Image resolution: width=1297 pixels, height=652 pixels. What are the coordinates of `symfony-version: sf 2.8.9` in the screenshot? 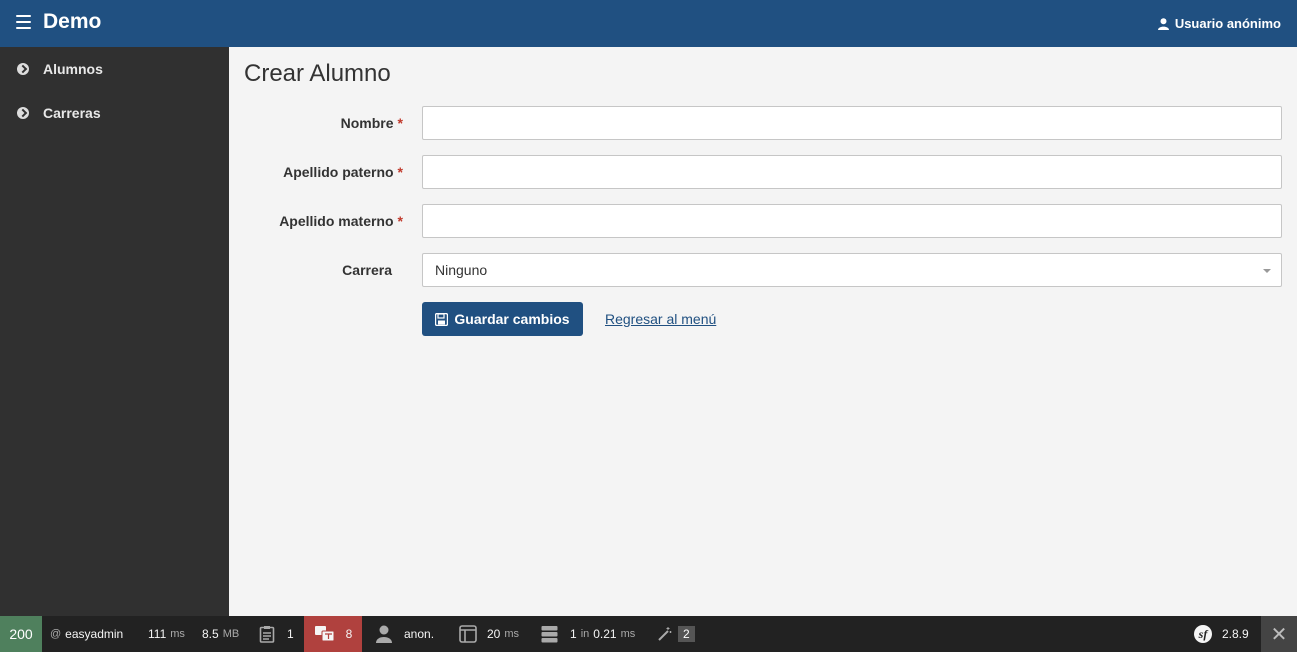 It's located at (1221, 634).